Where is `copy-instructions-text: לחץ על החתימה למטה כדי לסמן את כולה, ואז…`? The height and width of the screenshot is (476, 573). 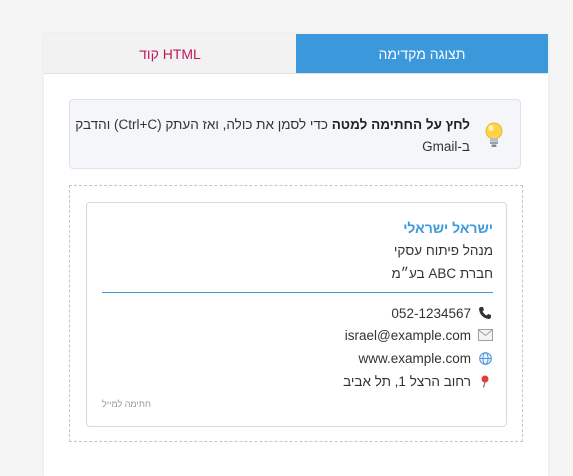
copy-instructions-text: לחץ על החתימה למטה כדי לסמן את כולה, ואז… is located at coordinates (270, 136).